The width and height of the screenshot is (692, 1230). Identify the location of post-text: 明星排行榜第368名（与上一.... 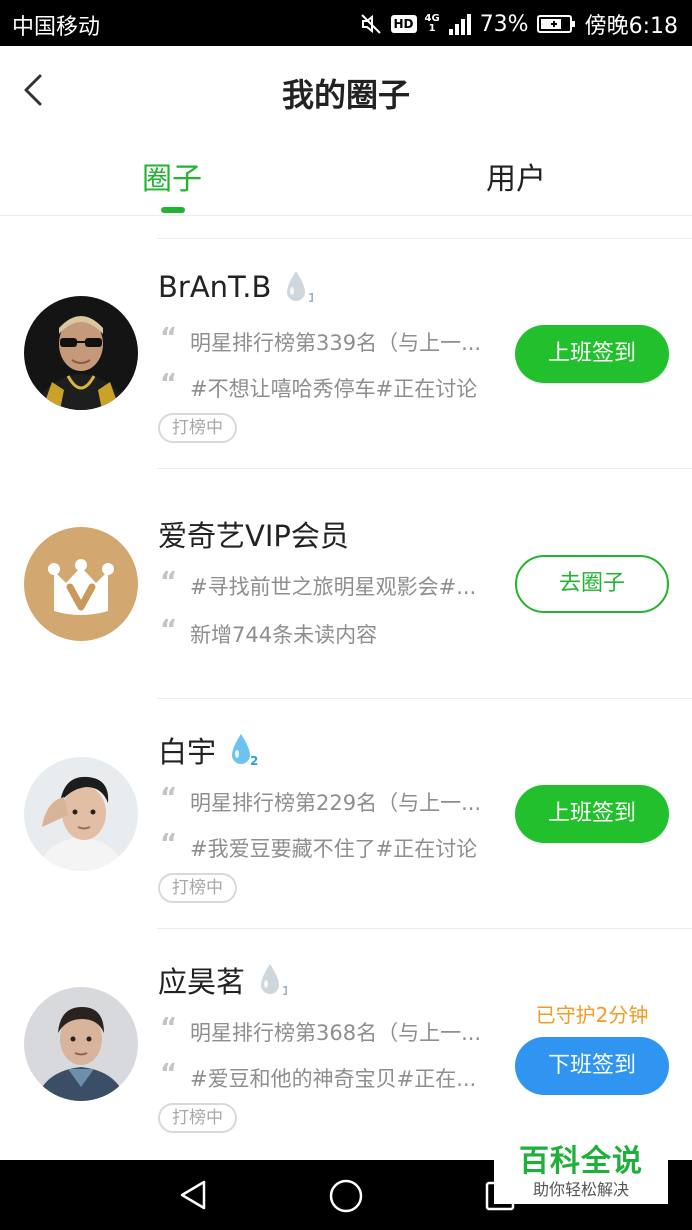
(336, 1033).